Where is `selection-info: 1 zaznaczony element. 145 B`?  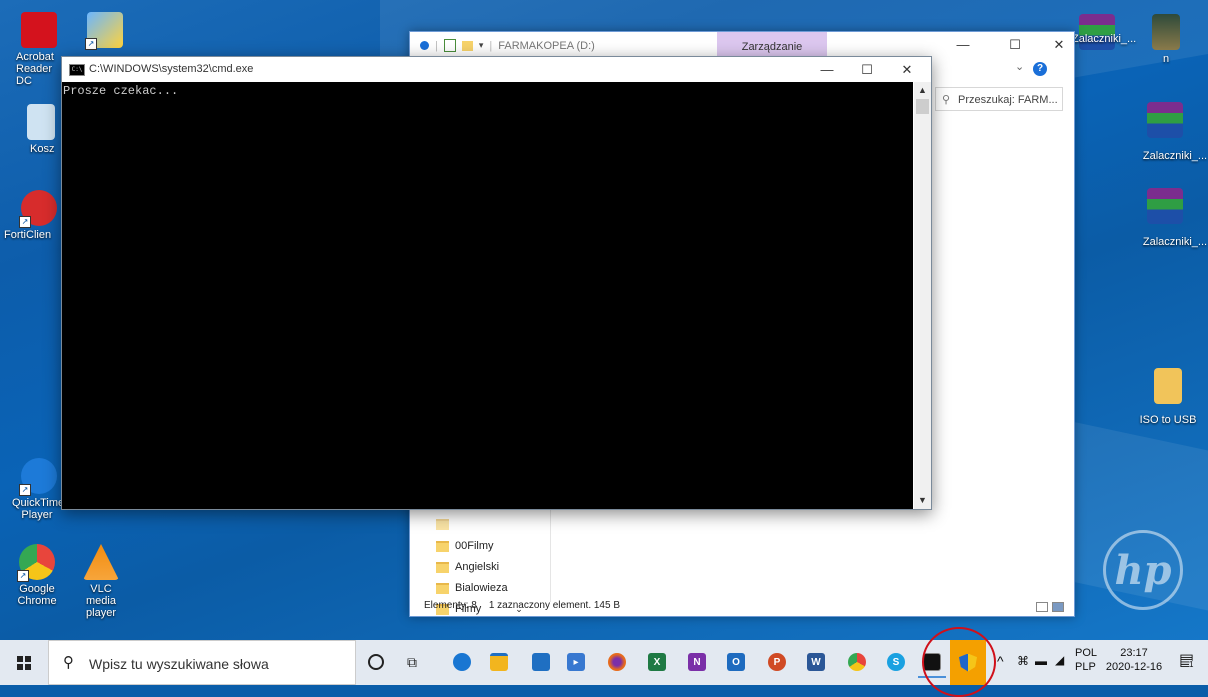 selection-info: 1 zaznaczony element. 145 B is located at coordinates (554, 605).